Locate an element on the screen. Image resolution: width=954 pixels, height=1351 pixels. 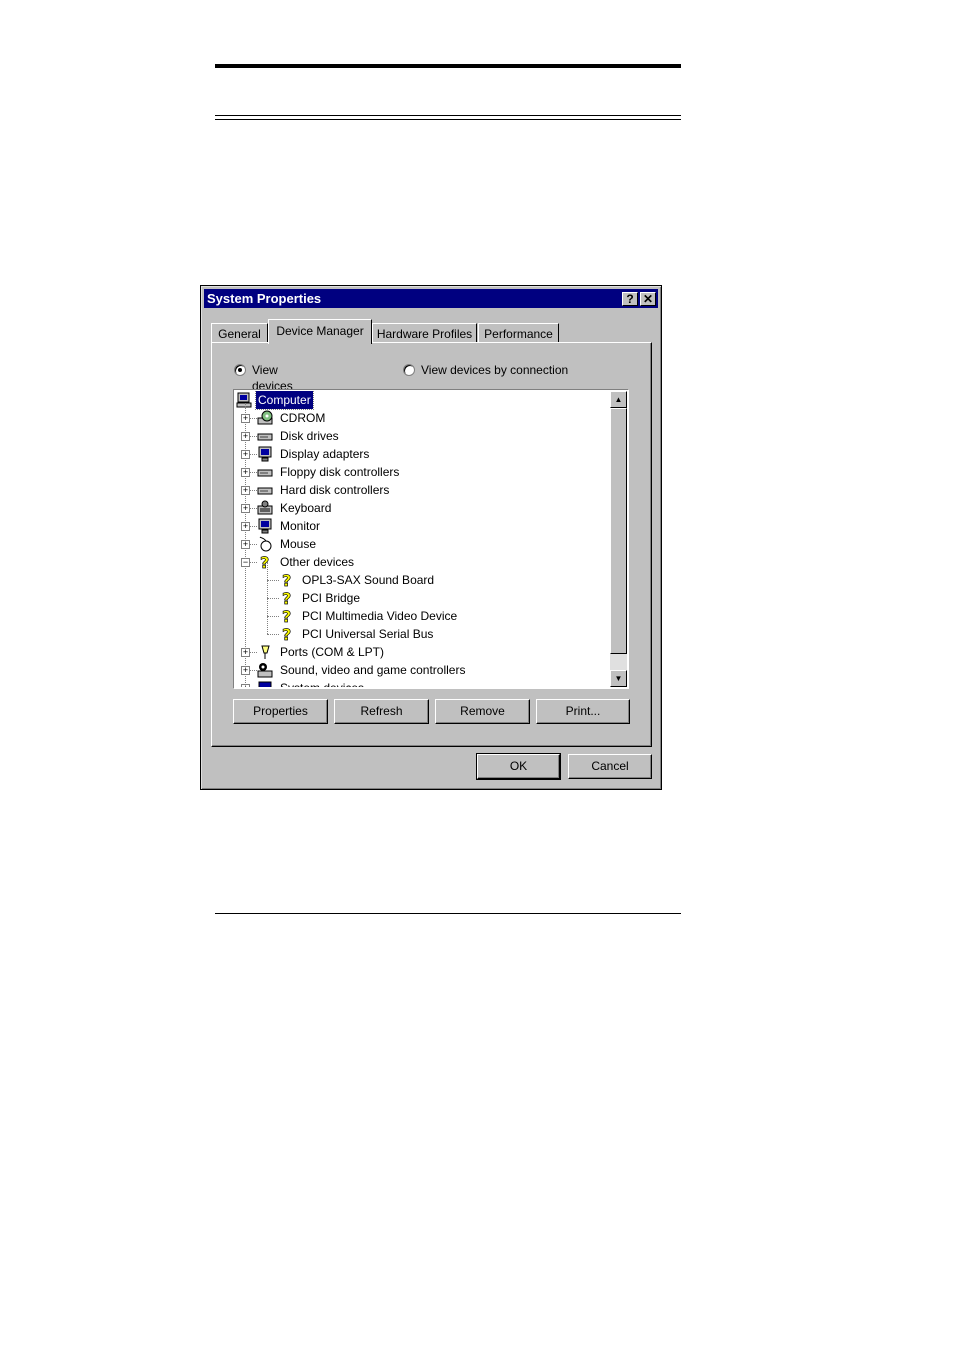
display-adapter-icon is located at coordinates (265, 454).